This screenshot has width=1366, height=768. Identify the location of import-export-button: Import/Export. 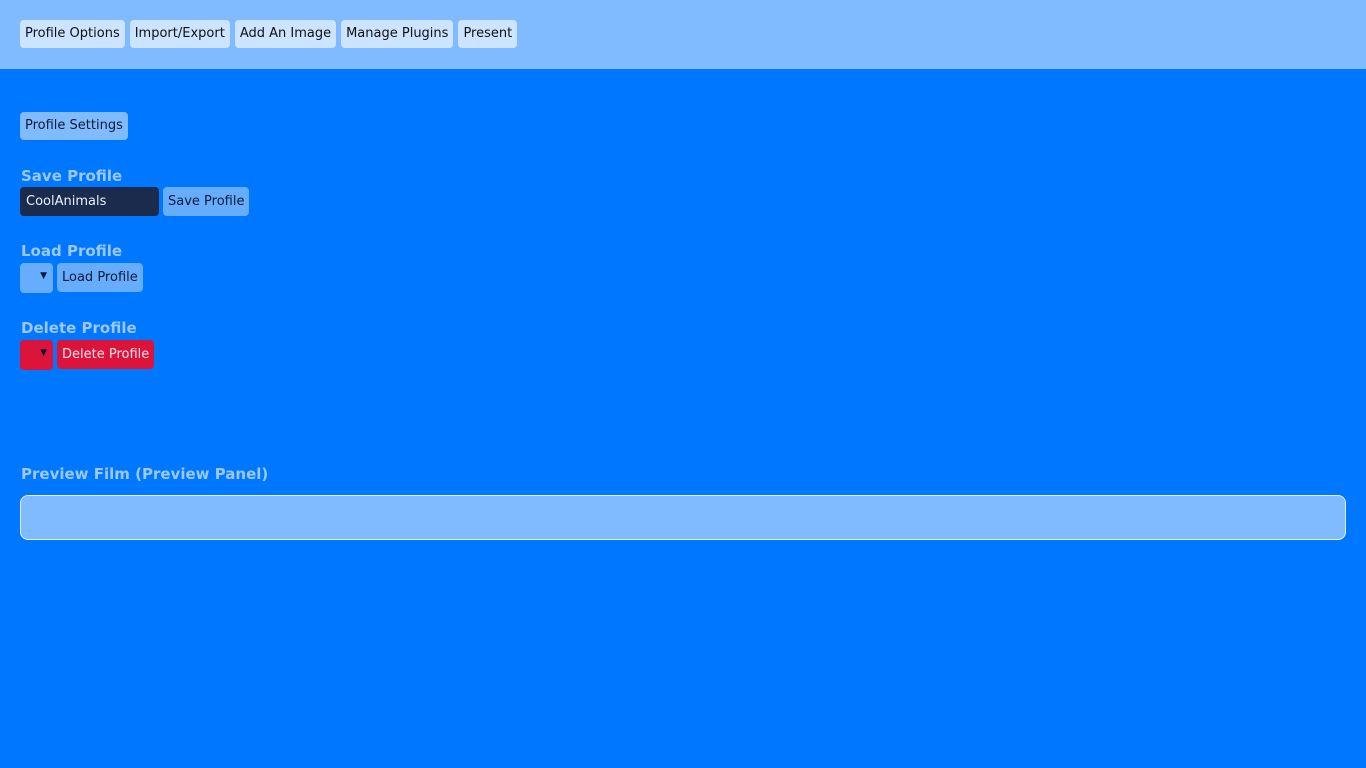
(179, 34).